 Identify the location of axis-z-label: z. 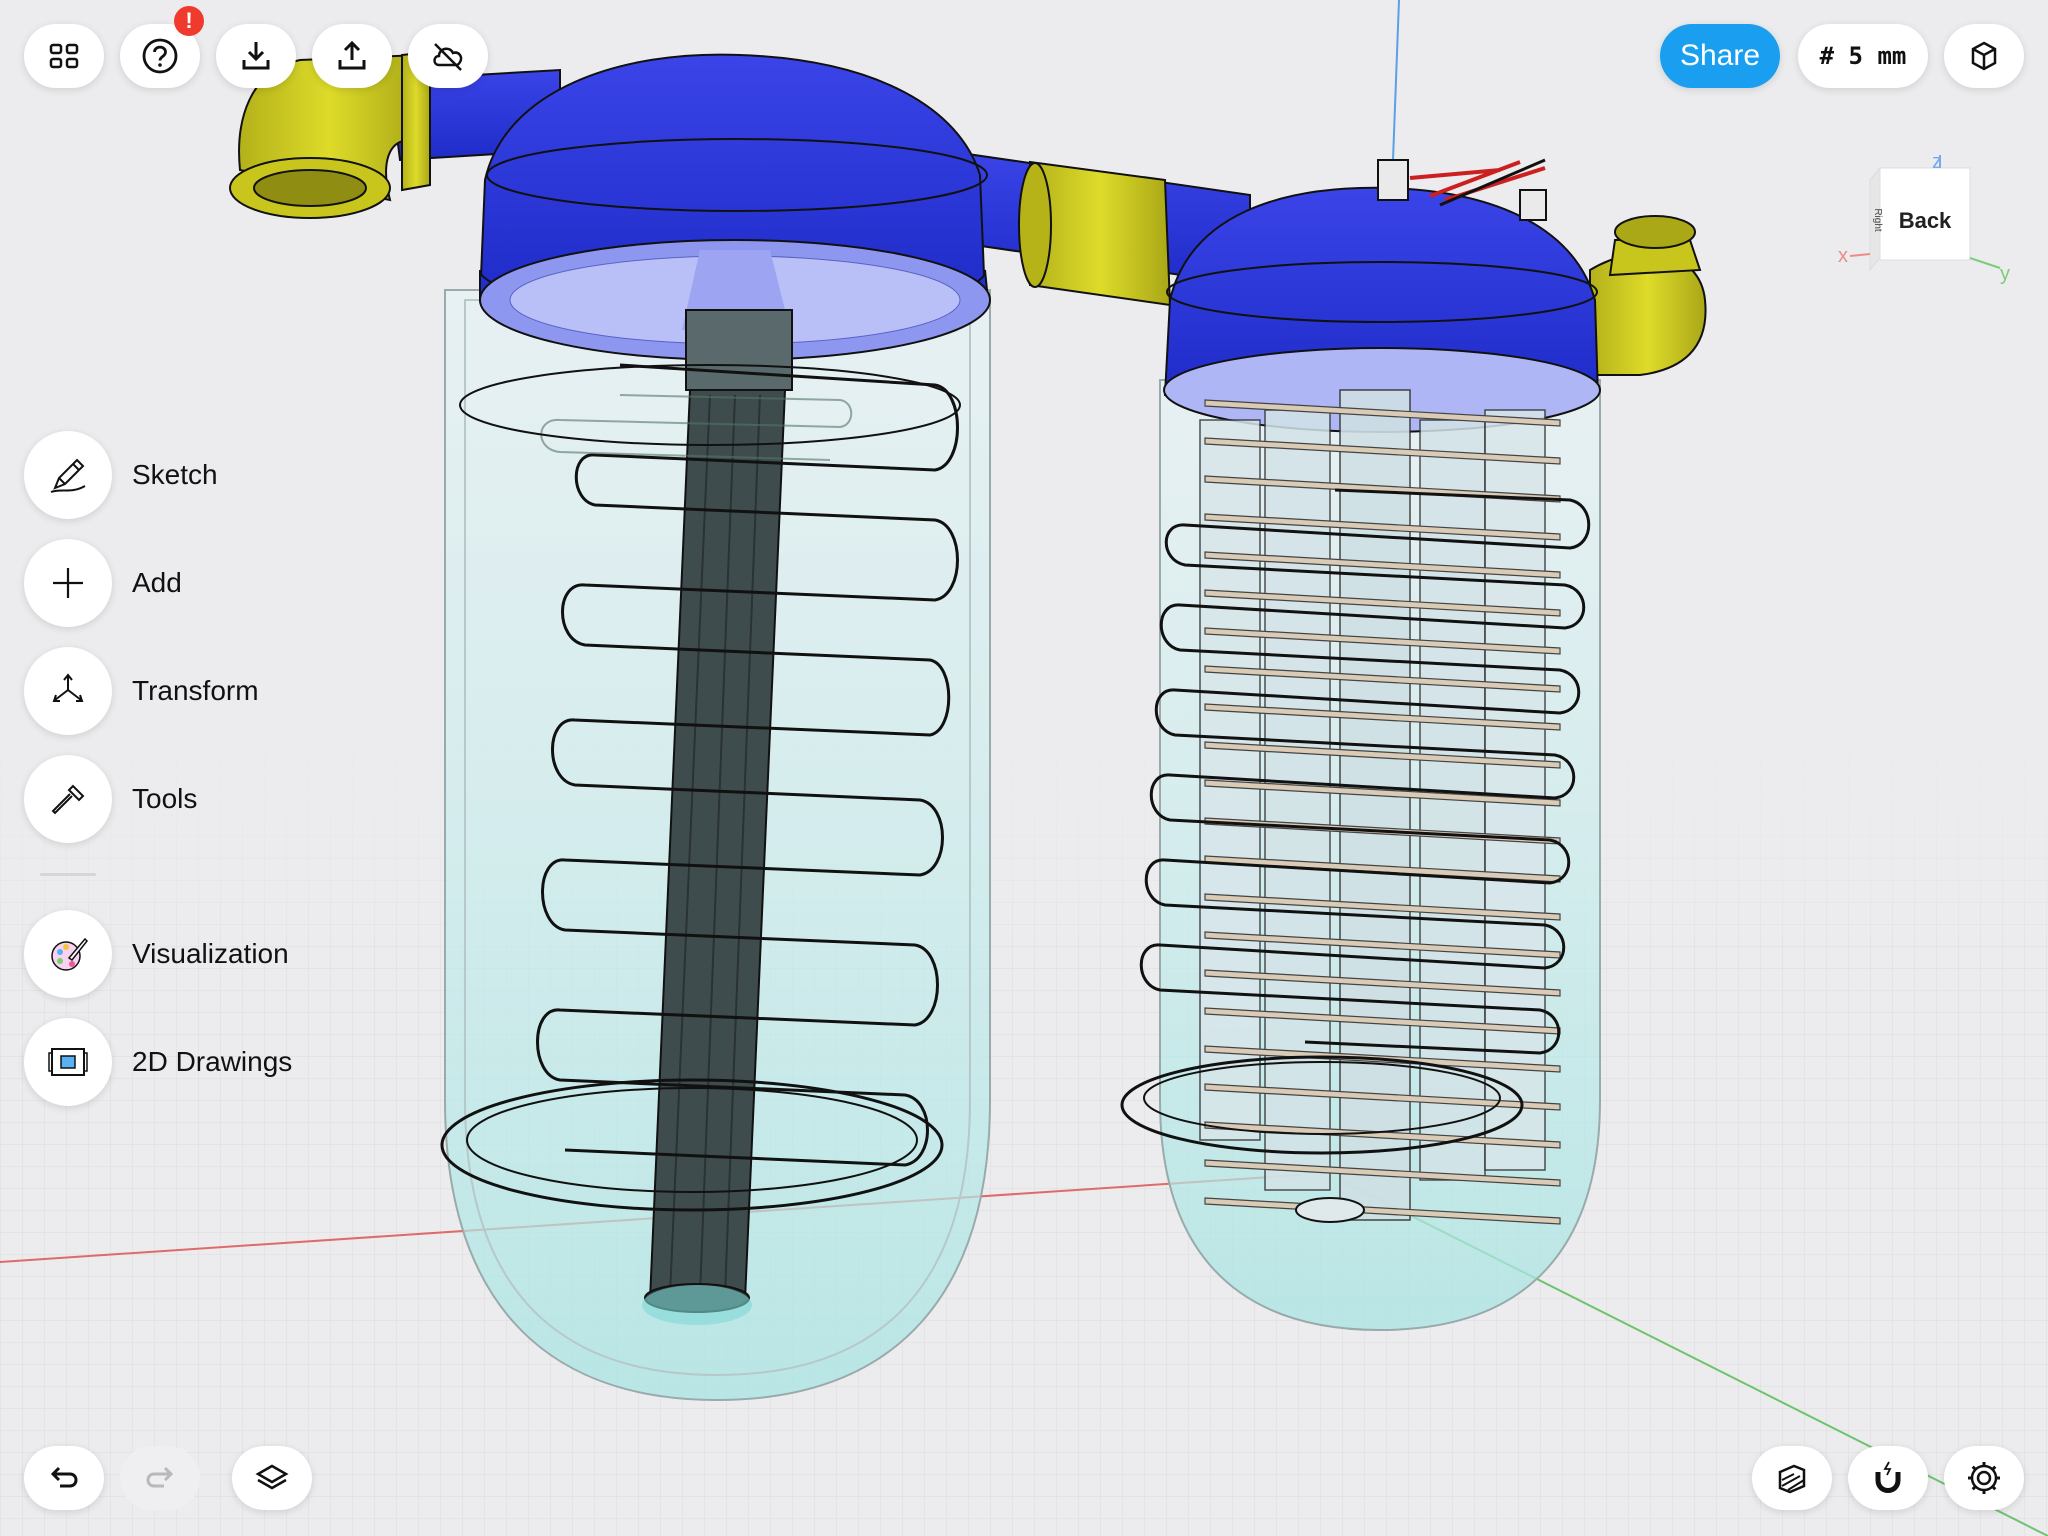
(1937, 162).